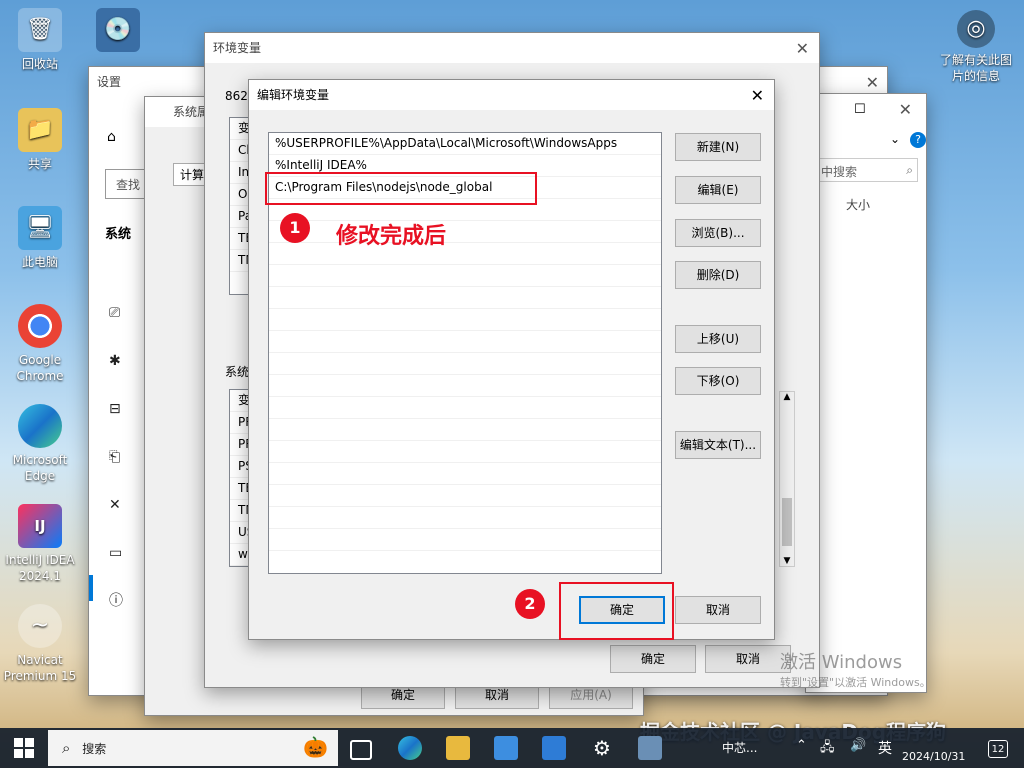  What do you see at coordinates (40, 426) in the screenshot?
I see `edge-icon` at bounding box center [40, 426].